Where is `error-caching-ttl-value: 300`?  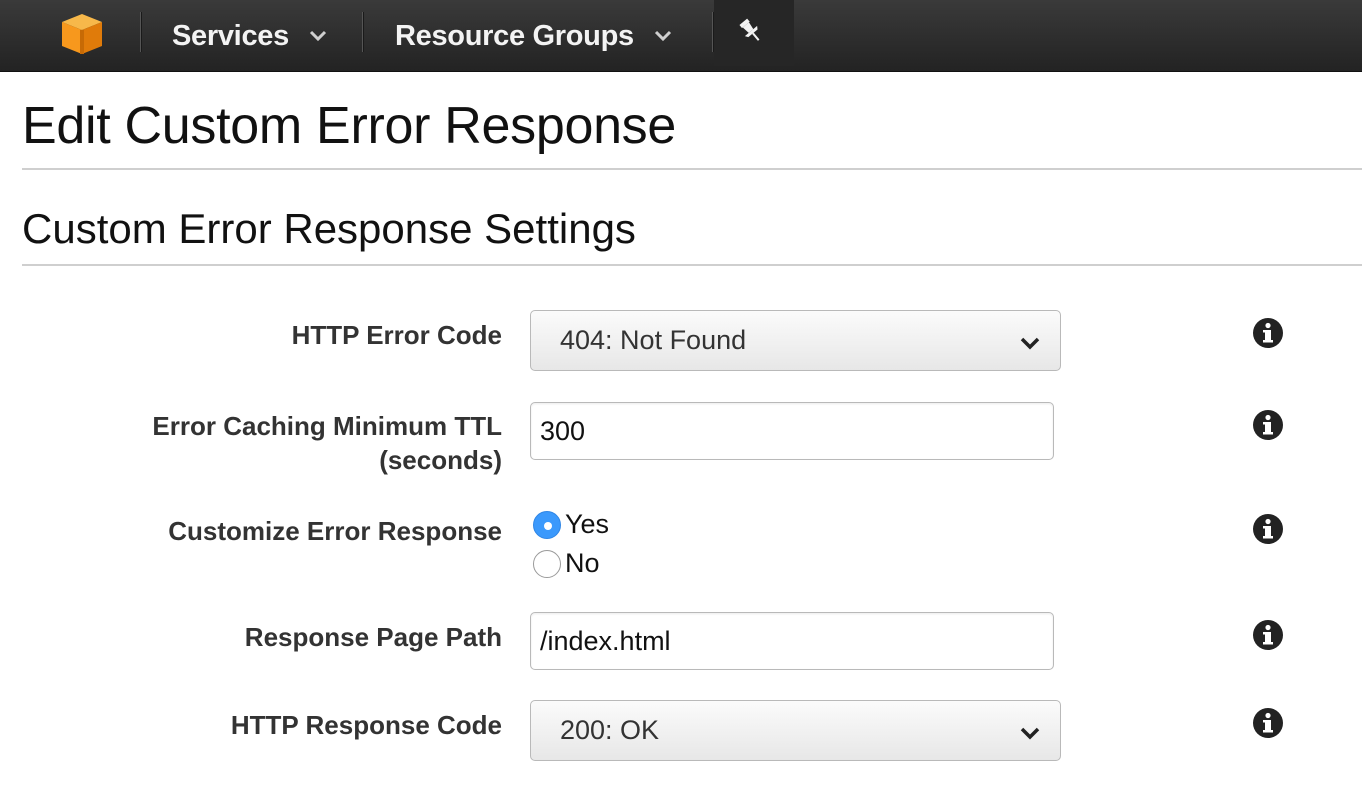 error-caching-ttl-value: 300 is located at coordinates (563, 430).